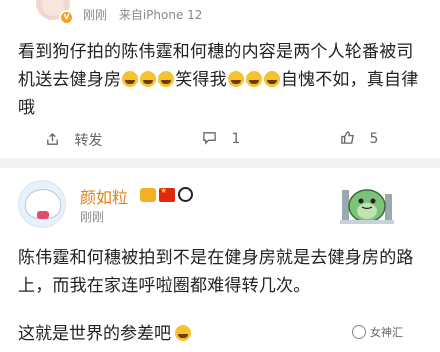 This screenshot has height=352, width=440. What do you see at coordinates (220, 163) in the screenshot?
I see `feed-divider` at bounding box center [220, 163].